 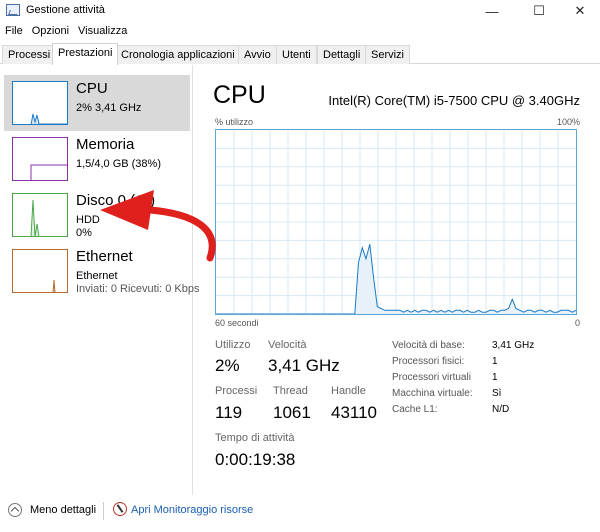 I want to click on tab-dettagli: Dettagli, so click(x=342, y=54).